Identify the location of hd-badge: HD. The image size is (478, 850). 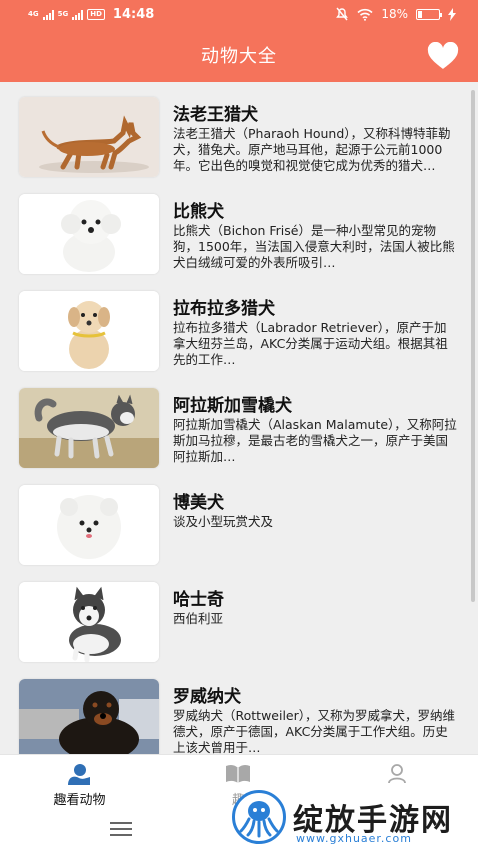
(96, 14).